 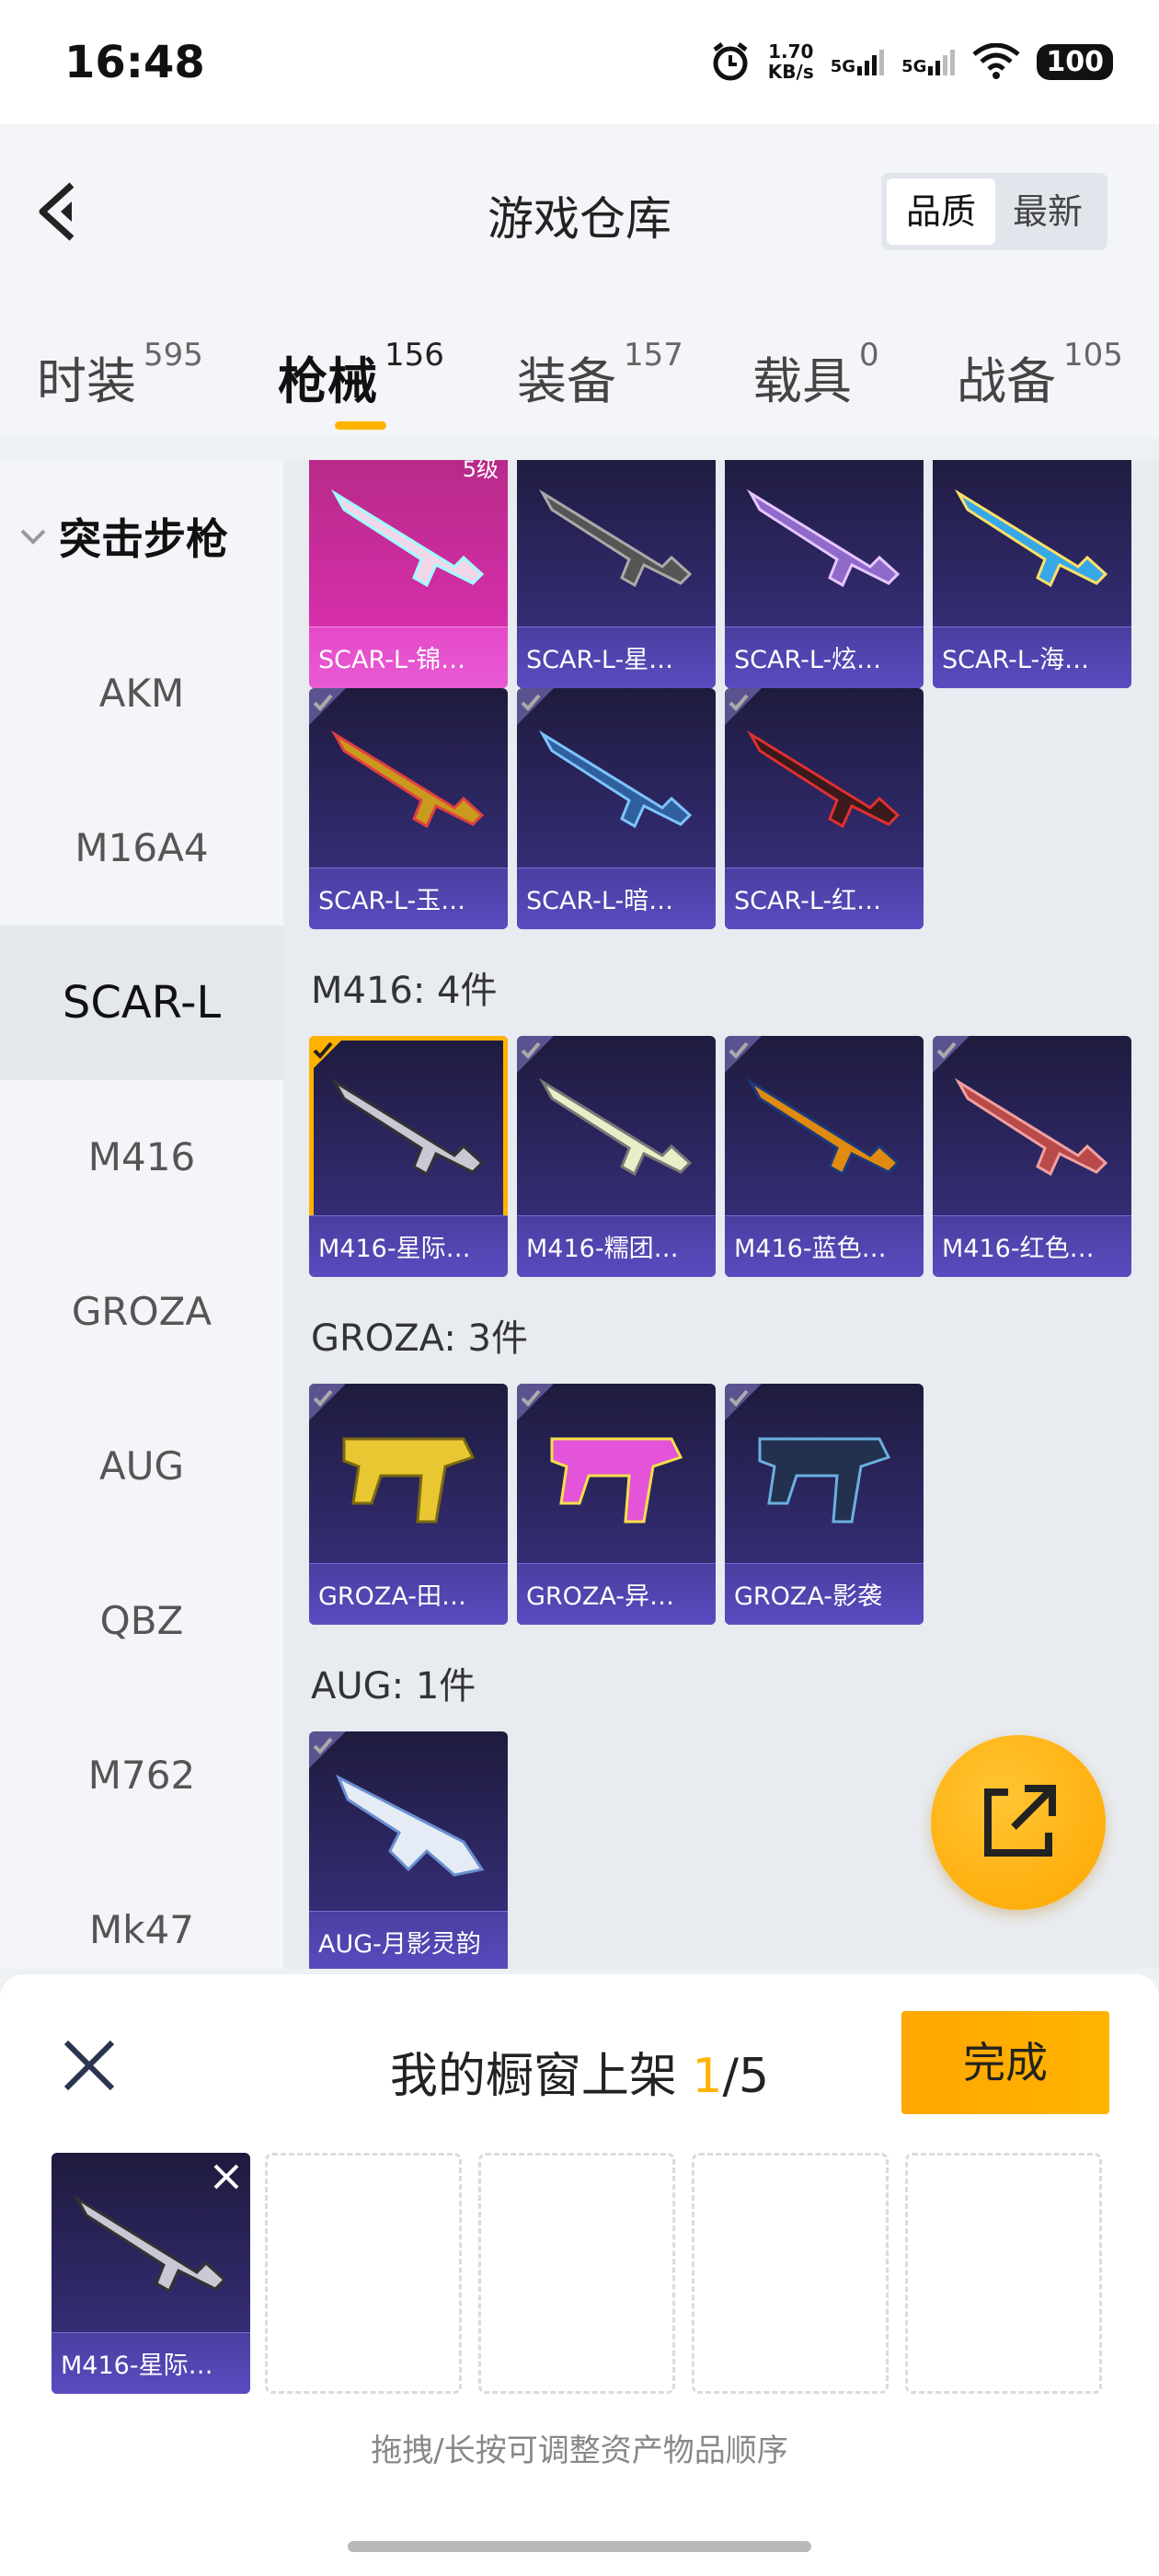 I want to click on sidebar-item-m16a4: M16A4, so click(x=141, y=848).